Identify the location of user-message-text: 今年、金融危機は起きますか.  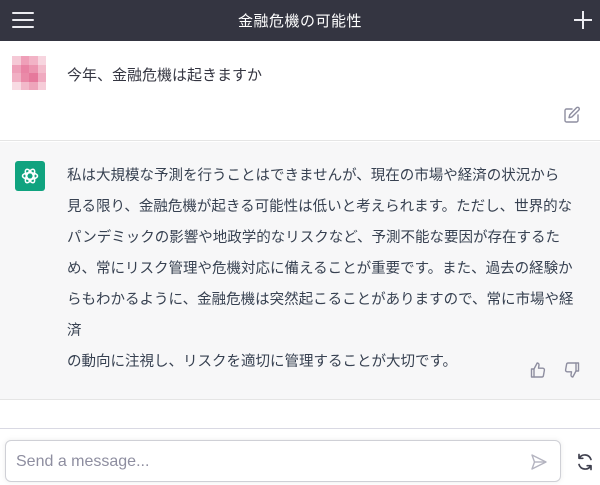
(165, 75).